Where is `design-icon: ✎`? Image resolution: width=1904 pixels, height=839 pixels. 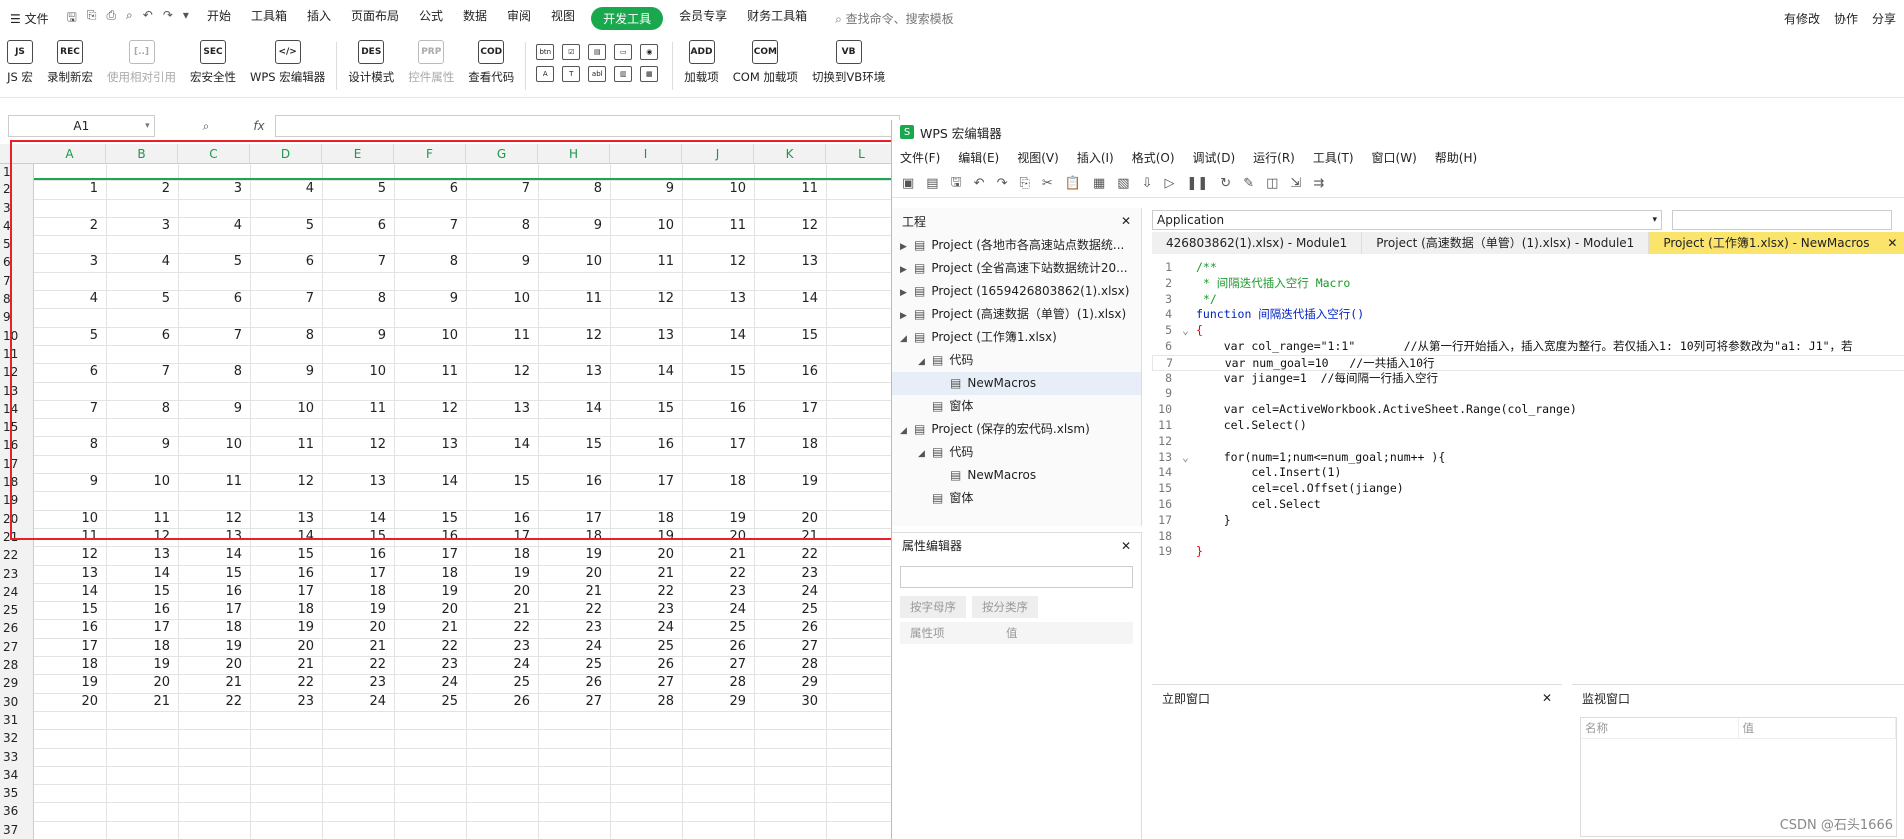 design-icon: ✎ is located at coordinates (1248, 183).